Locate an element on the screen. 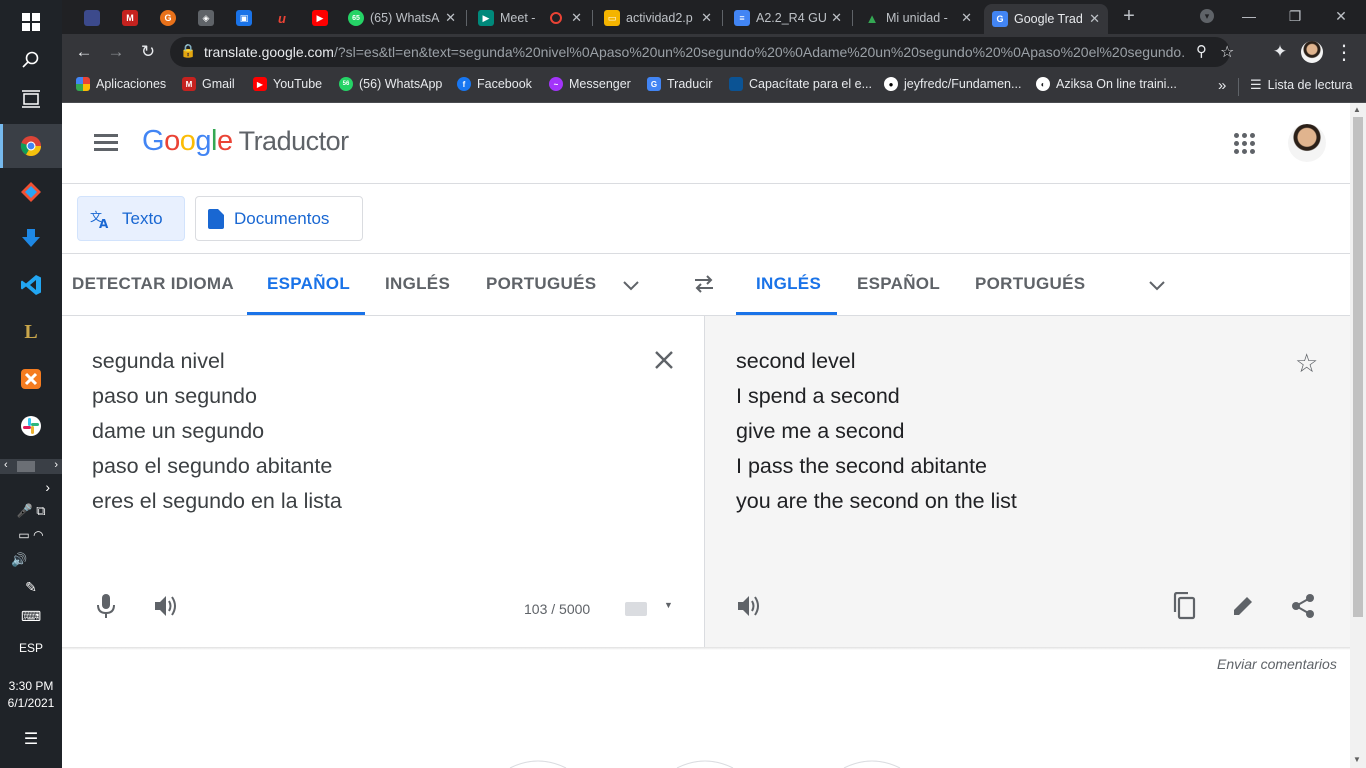 This screenshot has width=1366, height=768. pen-icon: ✎ is located at coordinates (31, 587).